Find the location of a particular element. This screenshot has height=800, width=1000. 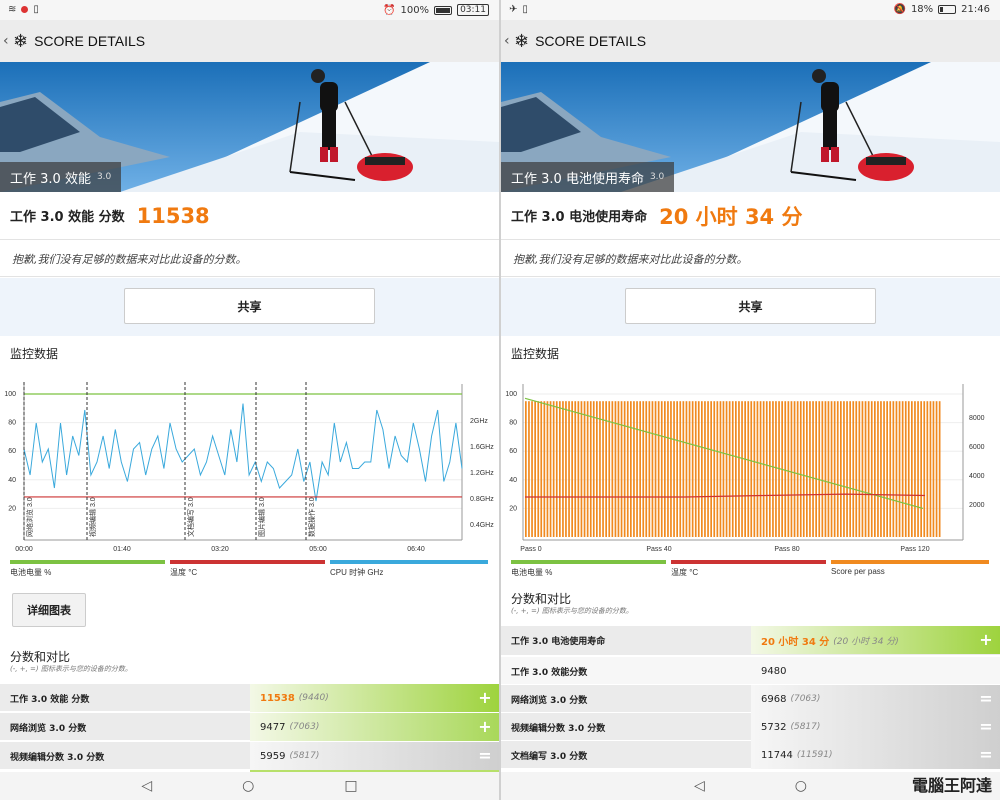

battery-percent: 18% is located at coordinates (922, 9).